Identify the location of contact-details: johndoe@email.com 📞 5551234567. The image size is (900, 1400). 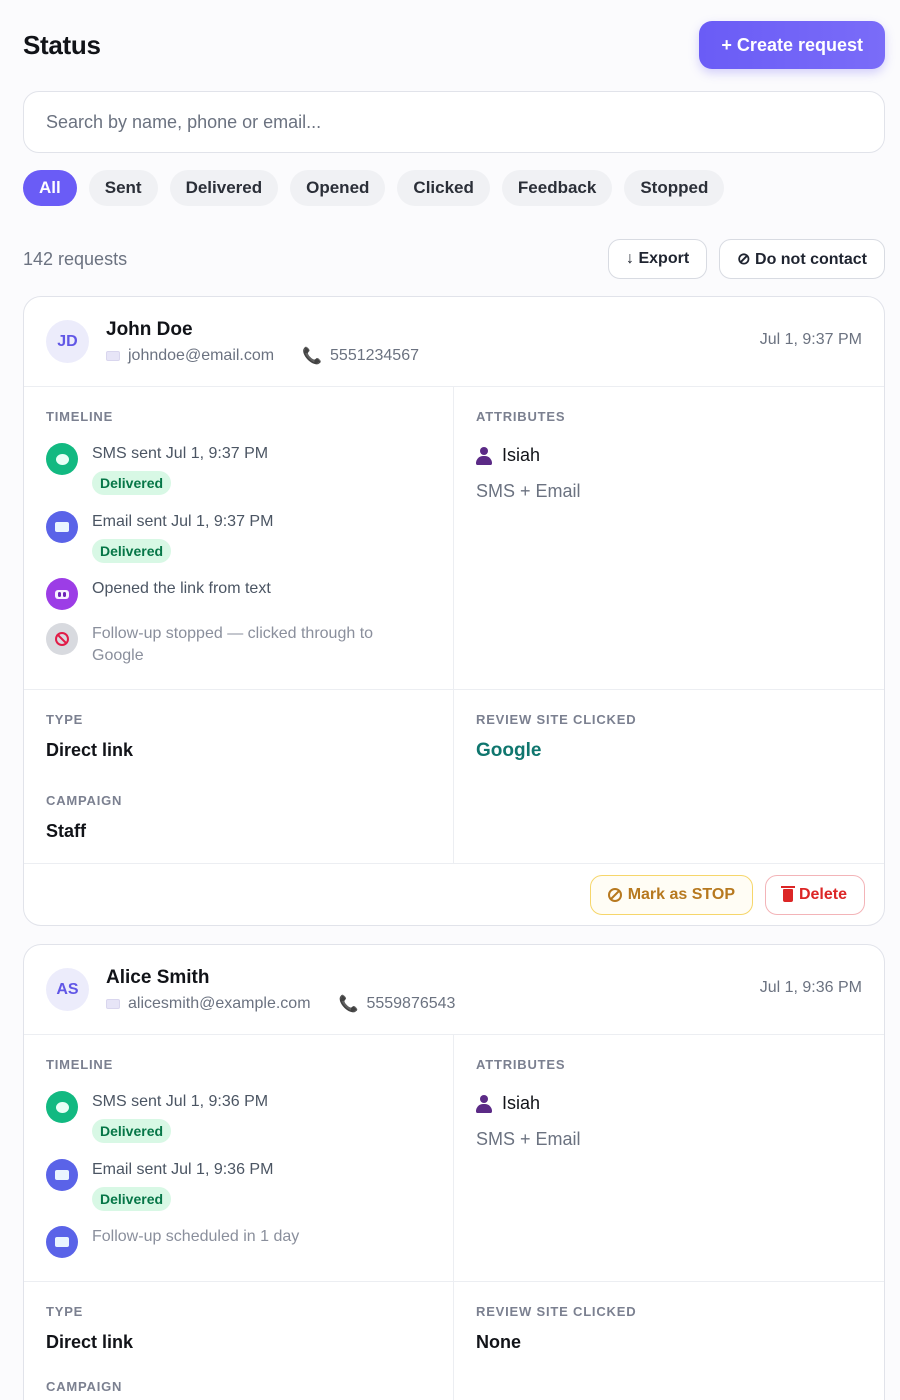
(262, 356).